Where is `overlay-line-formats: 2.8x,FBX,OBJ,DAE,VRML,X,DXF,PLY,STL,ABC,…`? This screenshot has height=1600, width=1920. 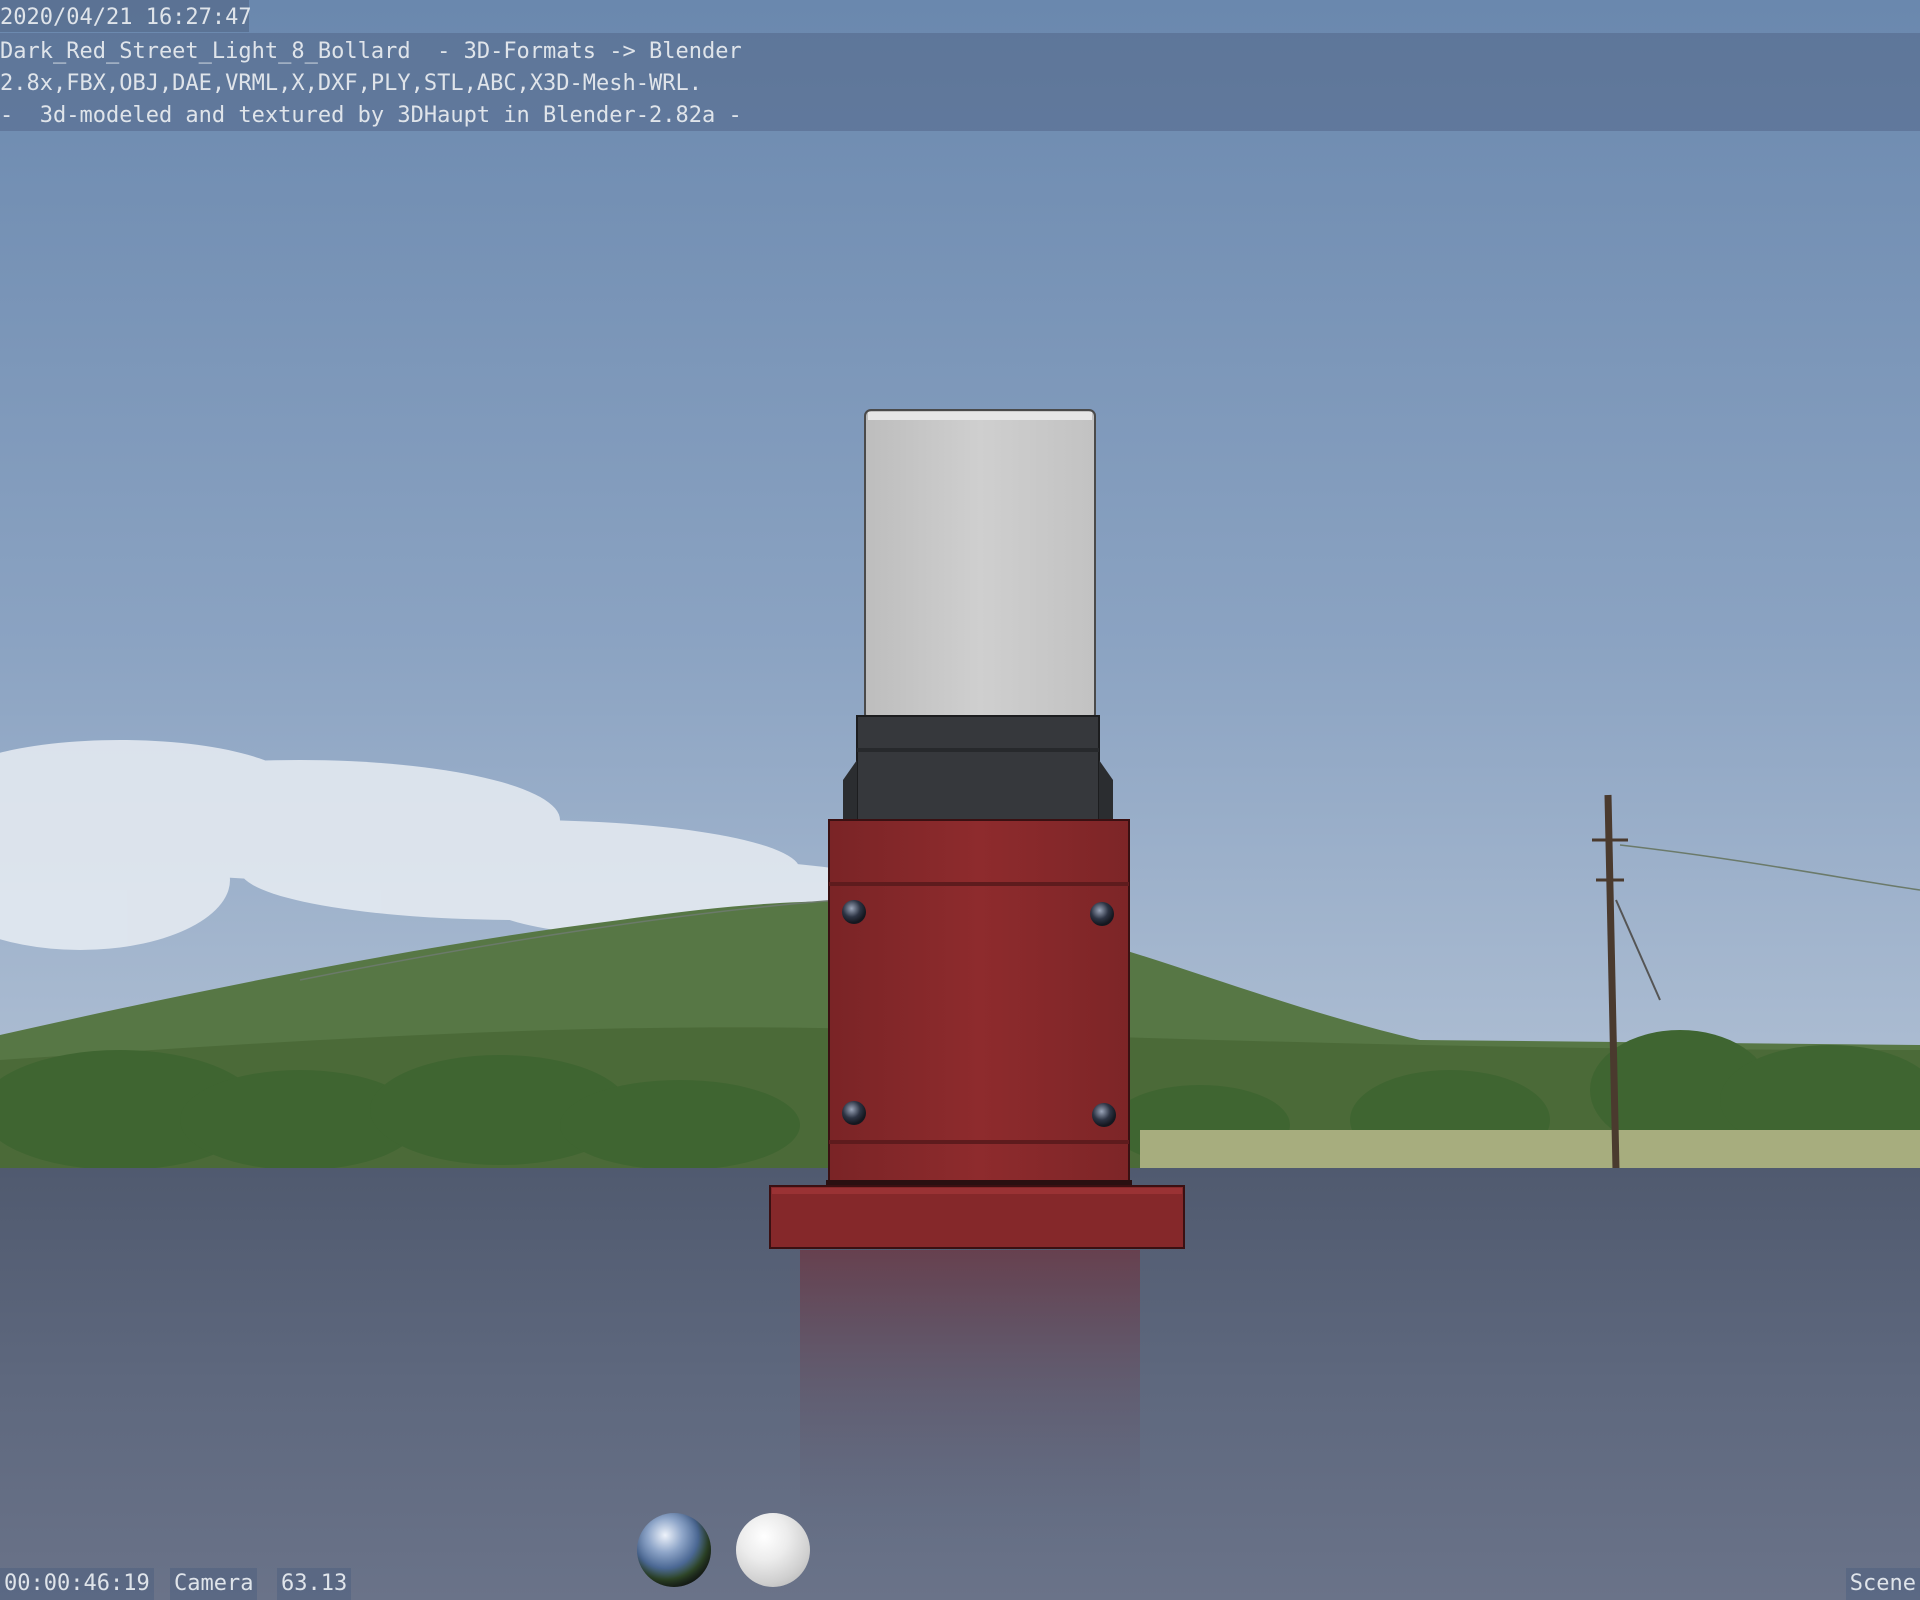 overlay-line-formats: 2.8x,FBX,OBJ,DAE,VRML,X,DXF,PLY,STL,ABC,… is located at coordinates (351, 83).